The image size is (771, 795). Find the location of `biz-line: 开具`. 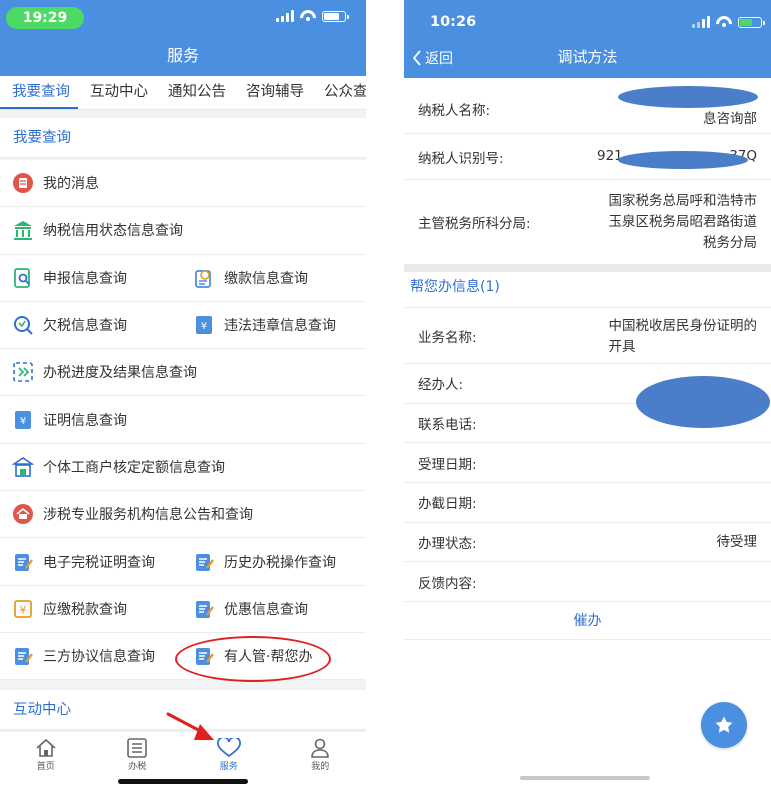

biz-line: 开具 is located at coordinates (622, 347).